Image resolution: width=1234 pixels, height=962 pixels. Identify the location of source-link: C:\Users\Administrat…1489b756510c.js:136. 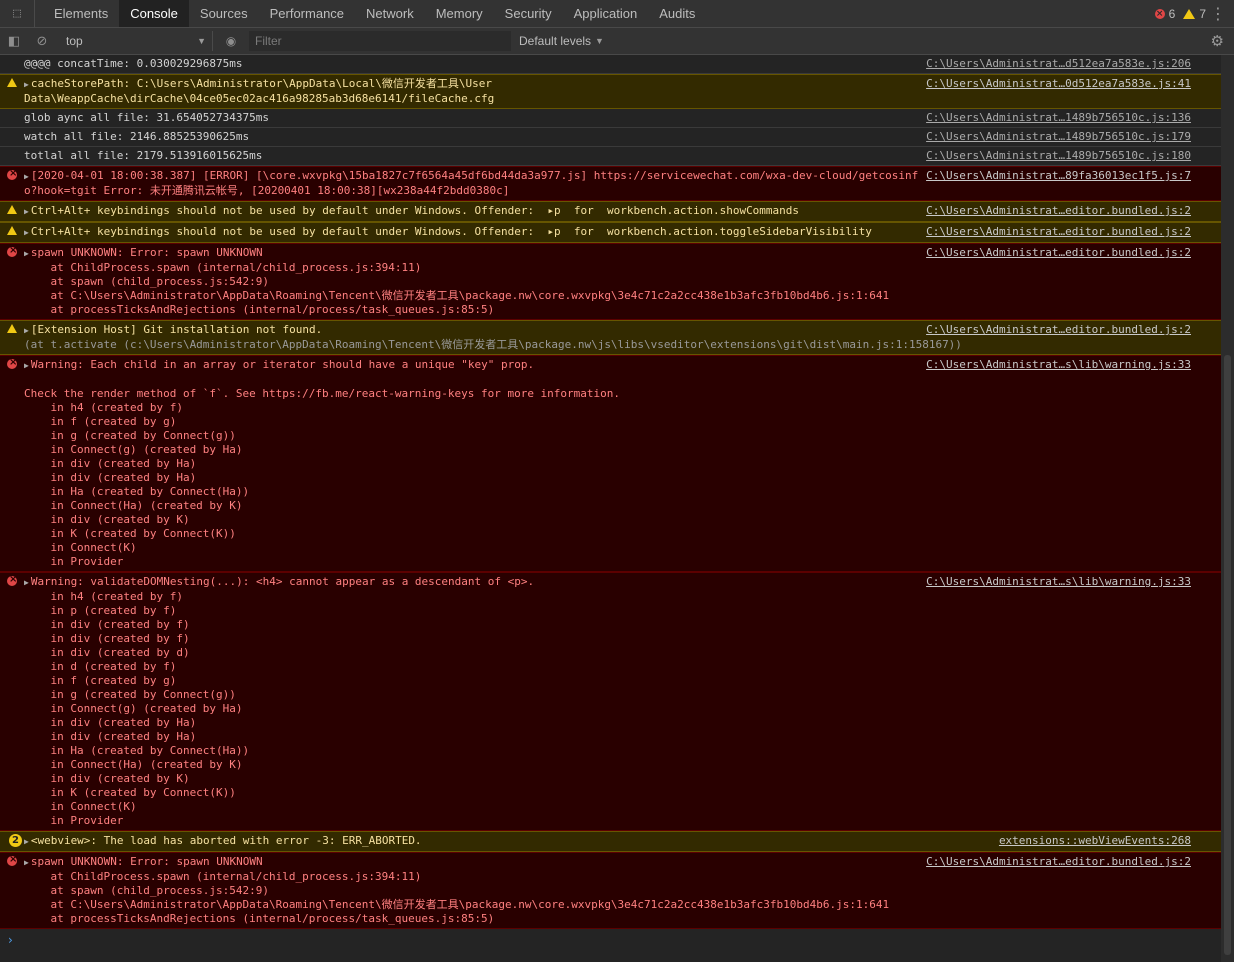
(1056, 118).